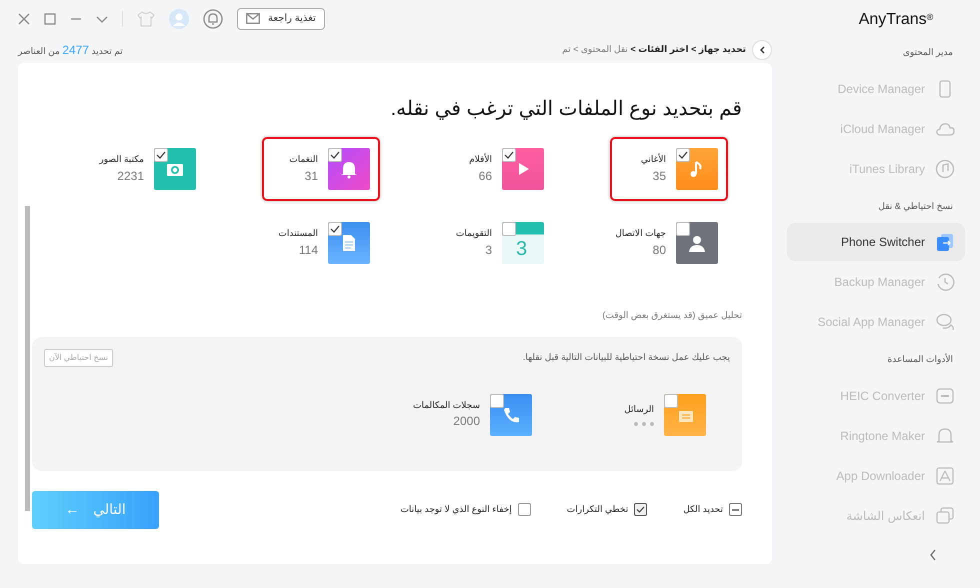 This screenshot has width=980, height=588. Describe the element at coordinates (697, 243) in the screenshot. I see `person-silhouette-icon` at that location.